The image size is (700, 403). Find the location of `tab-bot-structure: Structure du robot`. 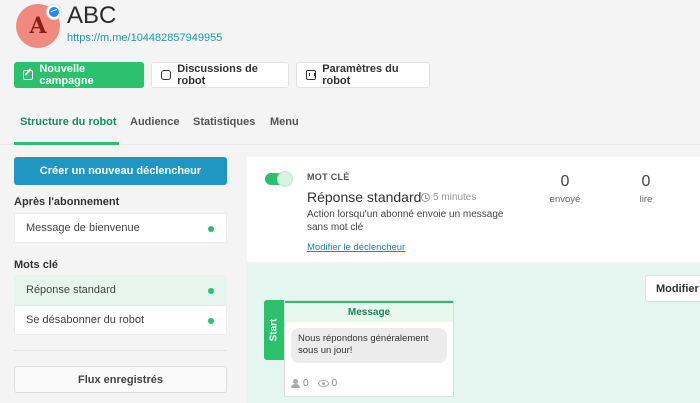

tab-bot-structure: Structure du robot is located at coordinates (68, 122).